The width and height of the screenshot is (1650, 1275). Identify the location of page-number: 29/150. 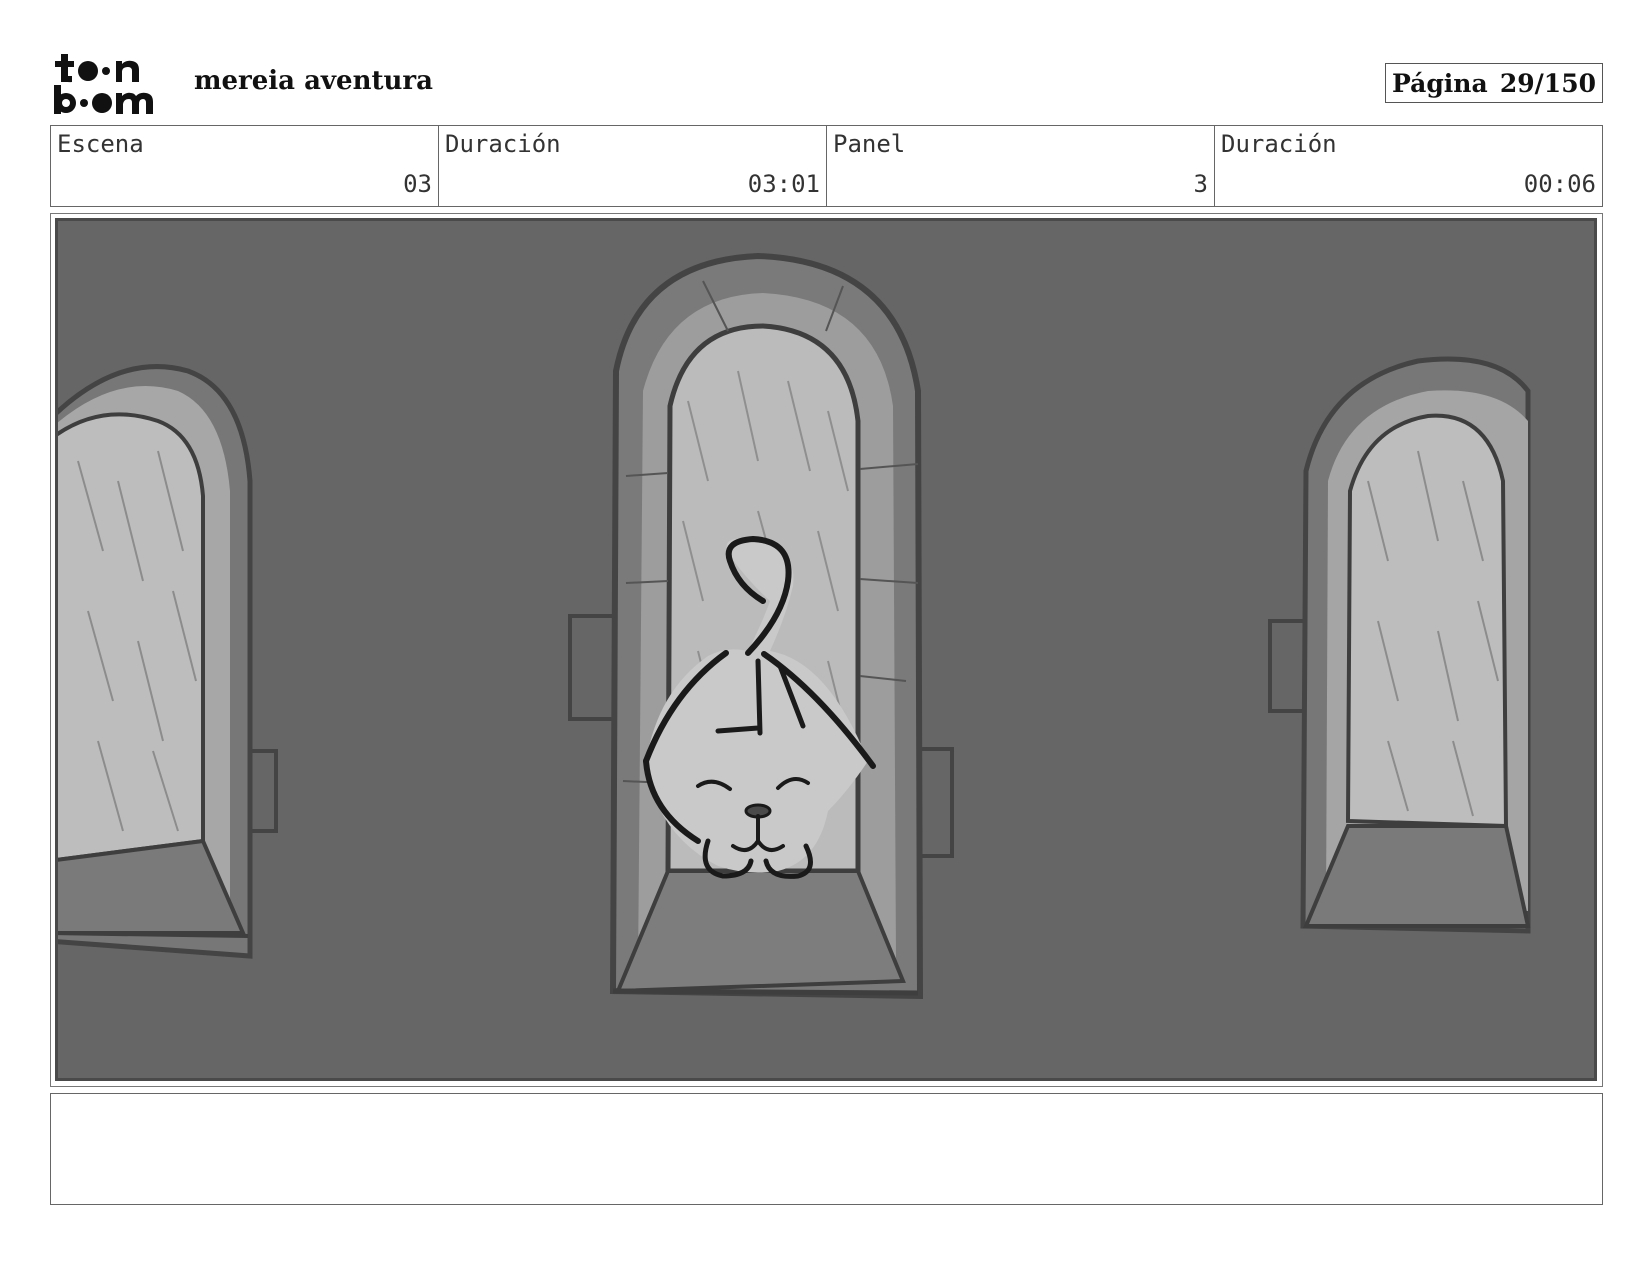
(1547, 83).